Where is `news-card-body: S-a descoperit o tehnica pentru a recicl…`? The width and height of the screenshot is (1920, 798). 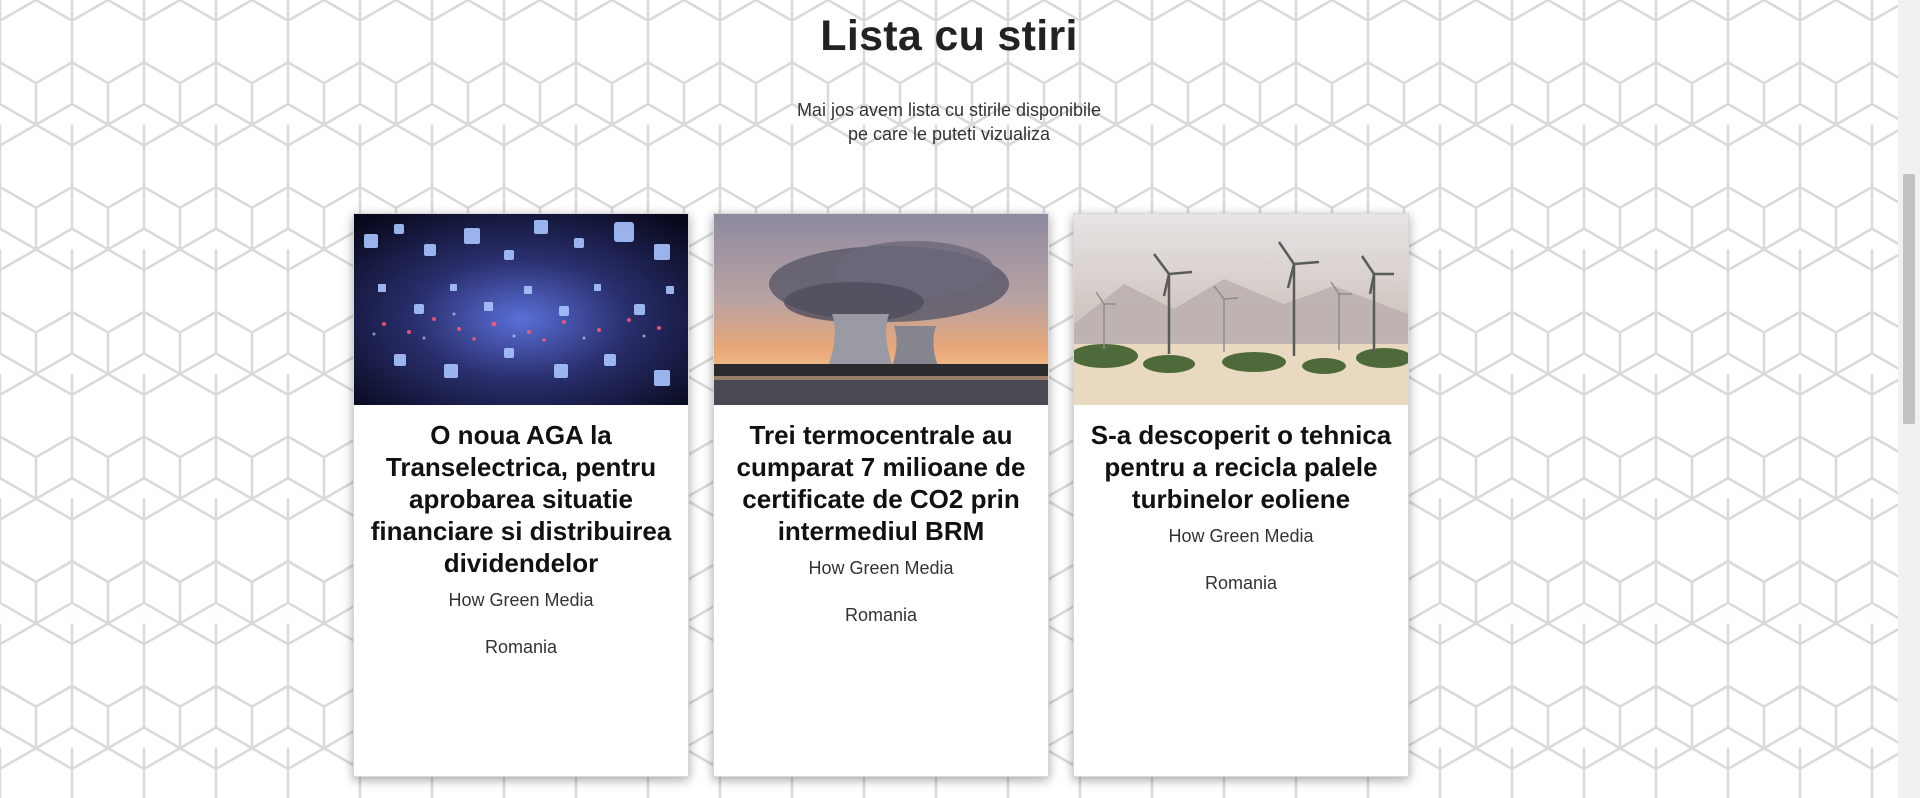
news-card-body: S-a descoperit o tehnica pentru a recicl… is located at coordinates (1241, 499).